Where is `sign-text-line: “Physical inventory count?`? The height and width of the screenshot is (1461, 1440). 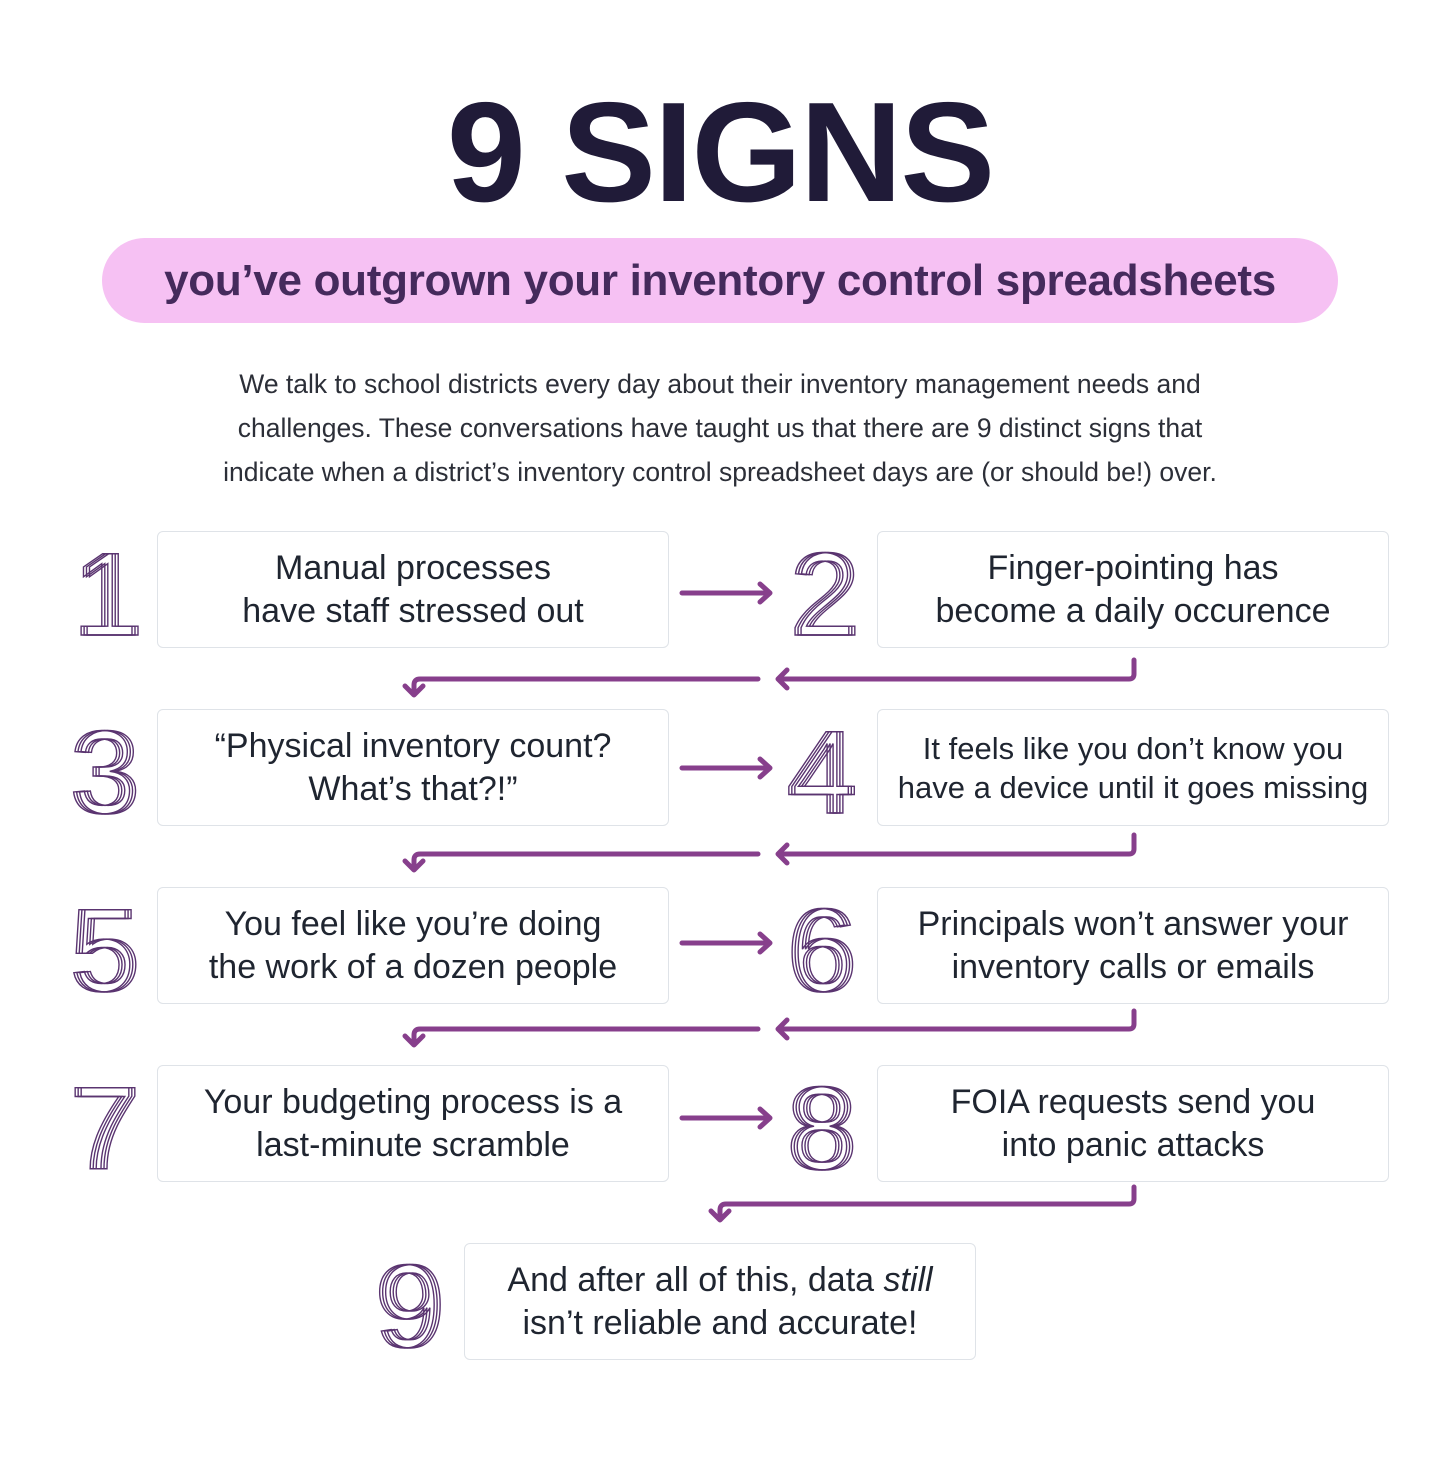
sign-text-line: “Physical inventory count? is located at coordinates (413, 745).